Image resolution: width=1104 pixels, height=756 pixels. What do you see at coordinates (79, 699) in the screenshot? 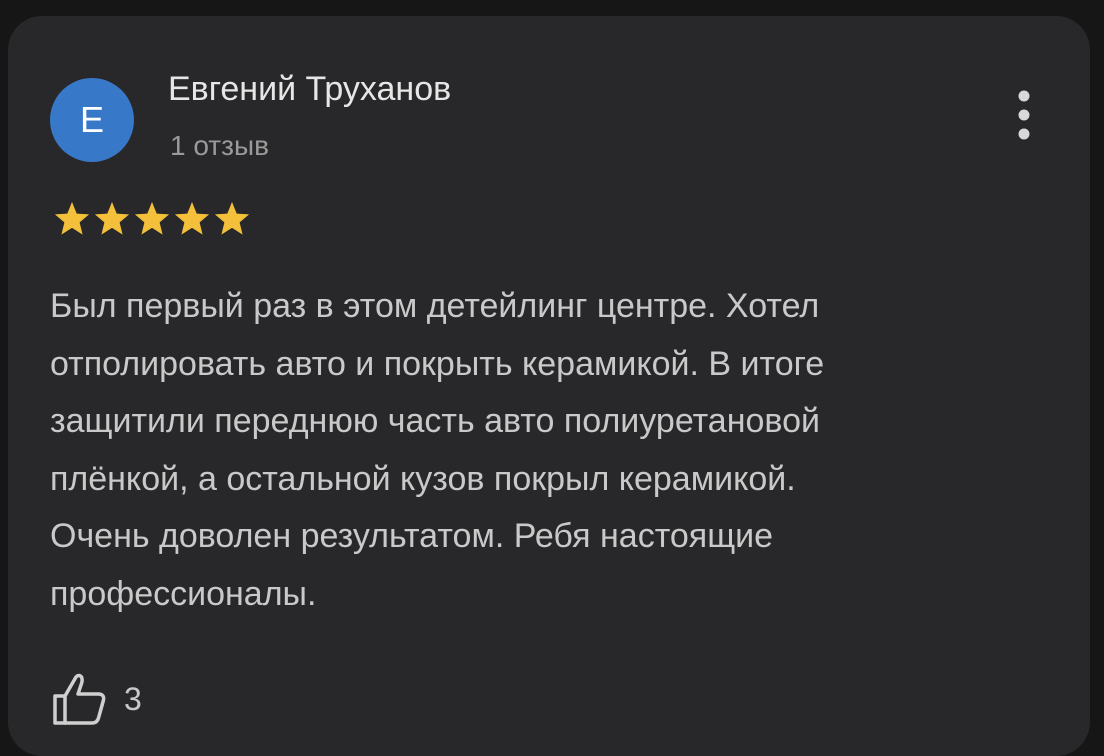
I see `thumbs-up-icon` at bounding box center [79, 699].